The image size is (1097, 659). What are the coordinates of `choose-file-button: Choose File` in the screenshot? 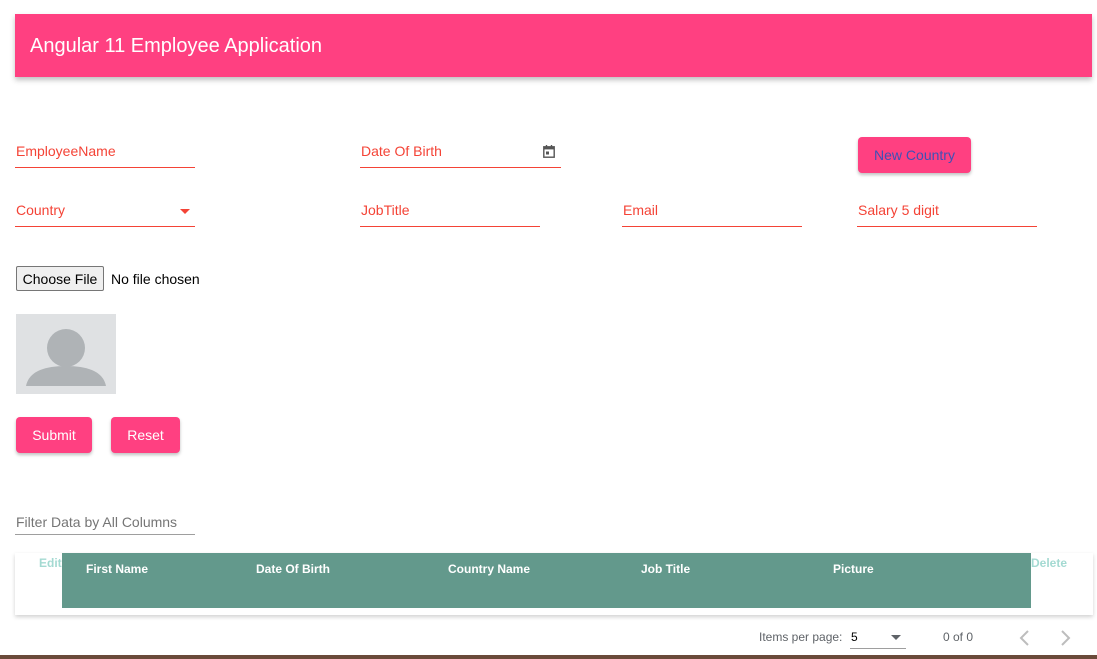 It's located at (60, 278).